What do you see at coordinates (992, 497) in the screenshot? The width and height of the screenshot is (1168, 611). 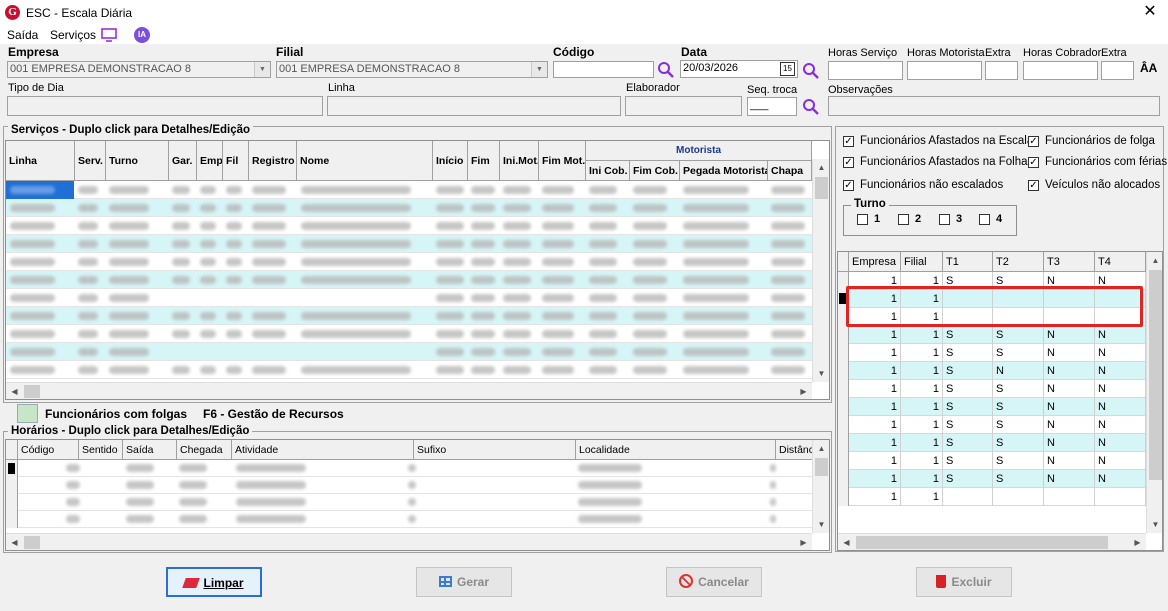 I see `table-row: 11` at bounding box center [992, 497].